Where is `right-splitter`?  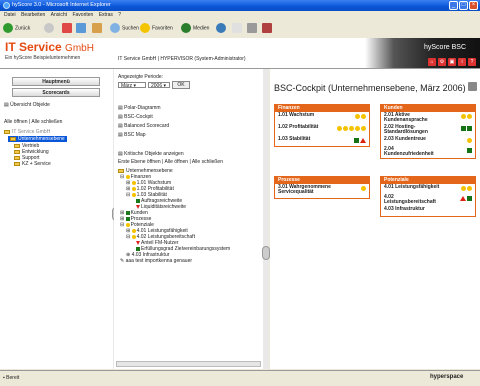 right-splitter is located at coordinates (266, 219).